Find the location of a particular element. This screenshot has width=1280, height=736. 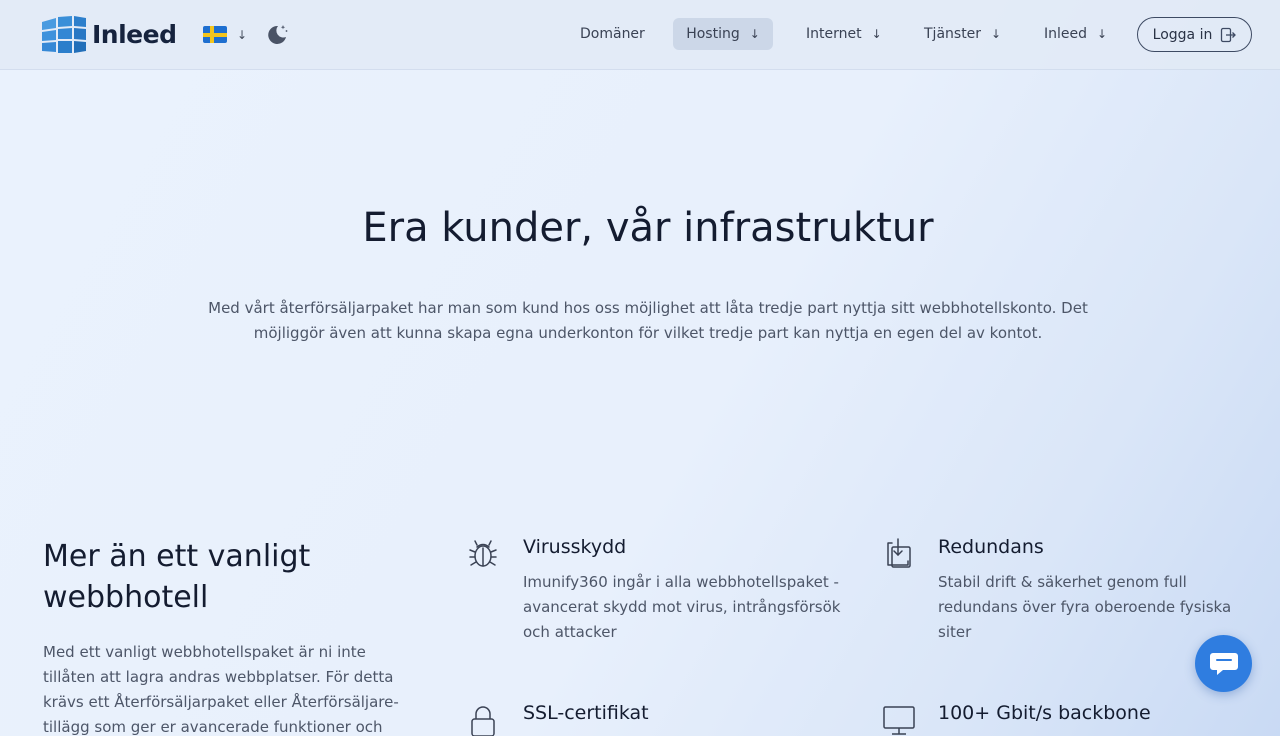

login-button: Logga in is located at coordinates (1194, 34).